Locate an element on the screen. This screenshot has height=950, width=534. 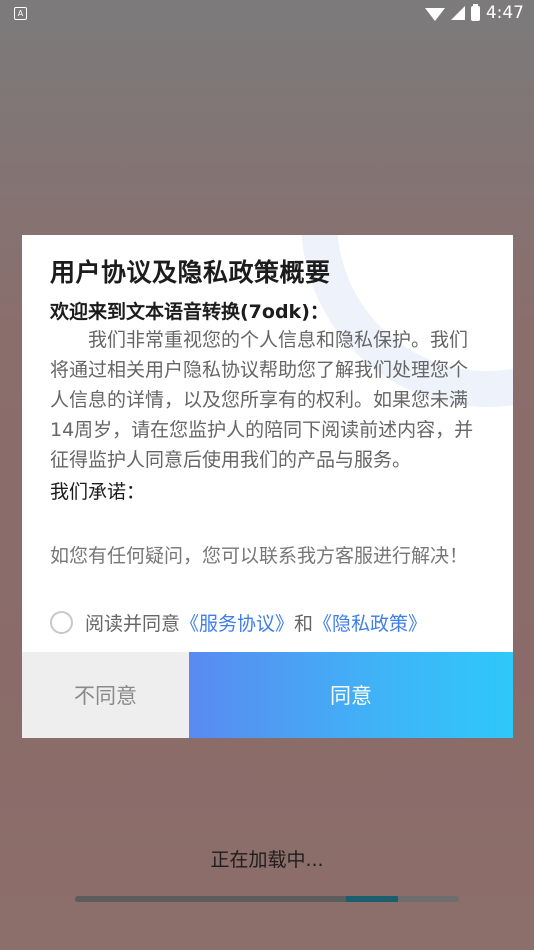
service-agreement-link: 《服务协议》 is located at coordinates (237, 622).